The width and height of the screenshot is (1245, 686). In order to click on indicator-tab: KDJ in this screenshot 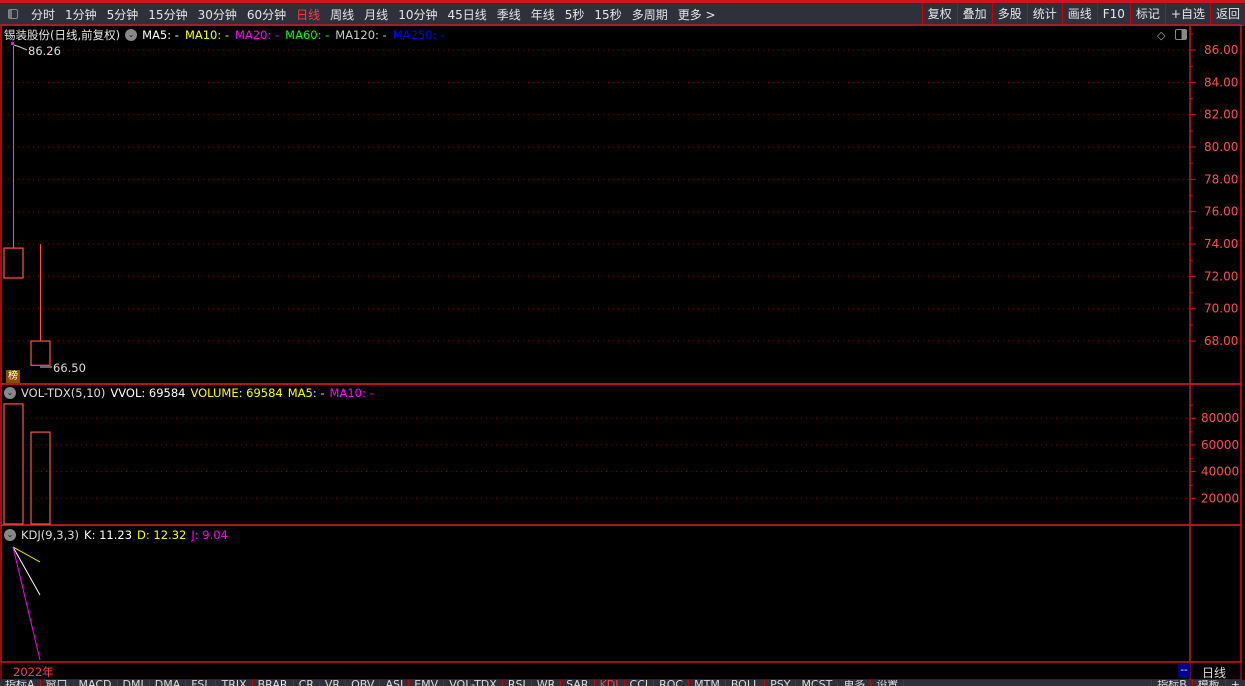, I will do `click(610, 683)`.